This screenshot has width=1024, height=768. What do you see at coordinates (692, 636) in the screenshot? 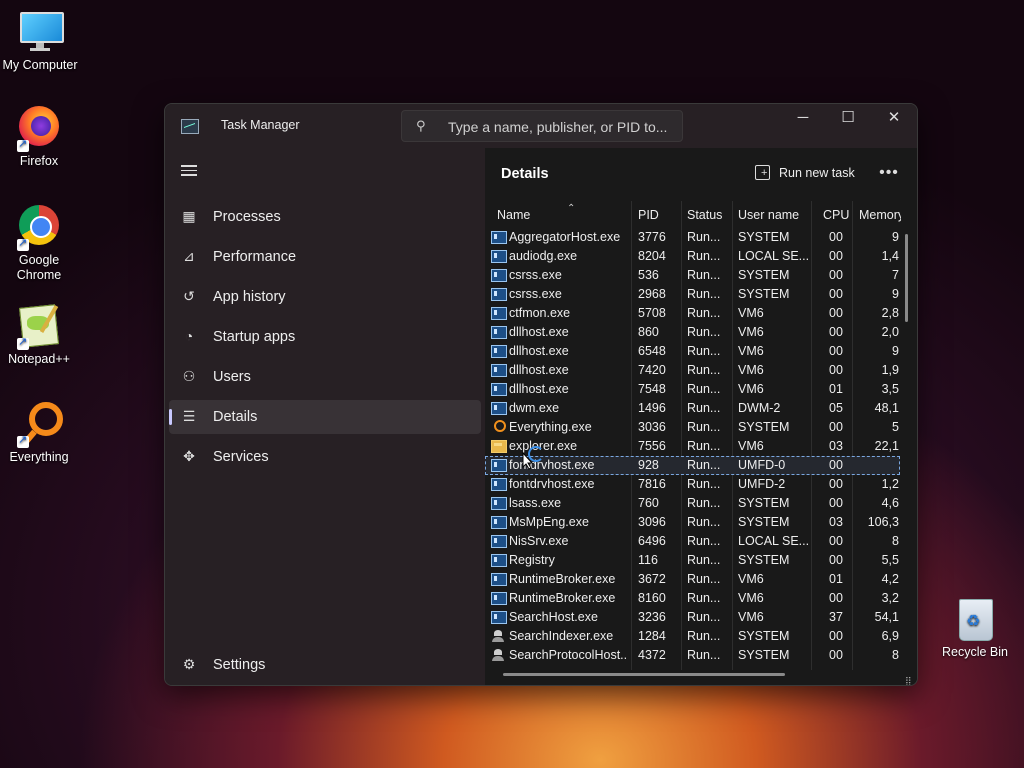
I see `table-row: SearchIndexer.exe 1284 Run... SYSTEM 00 6,9` at bounding box center [692, 636].